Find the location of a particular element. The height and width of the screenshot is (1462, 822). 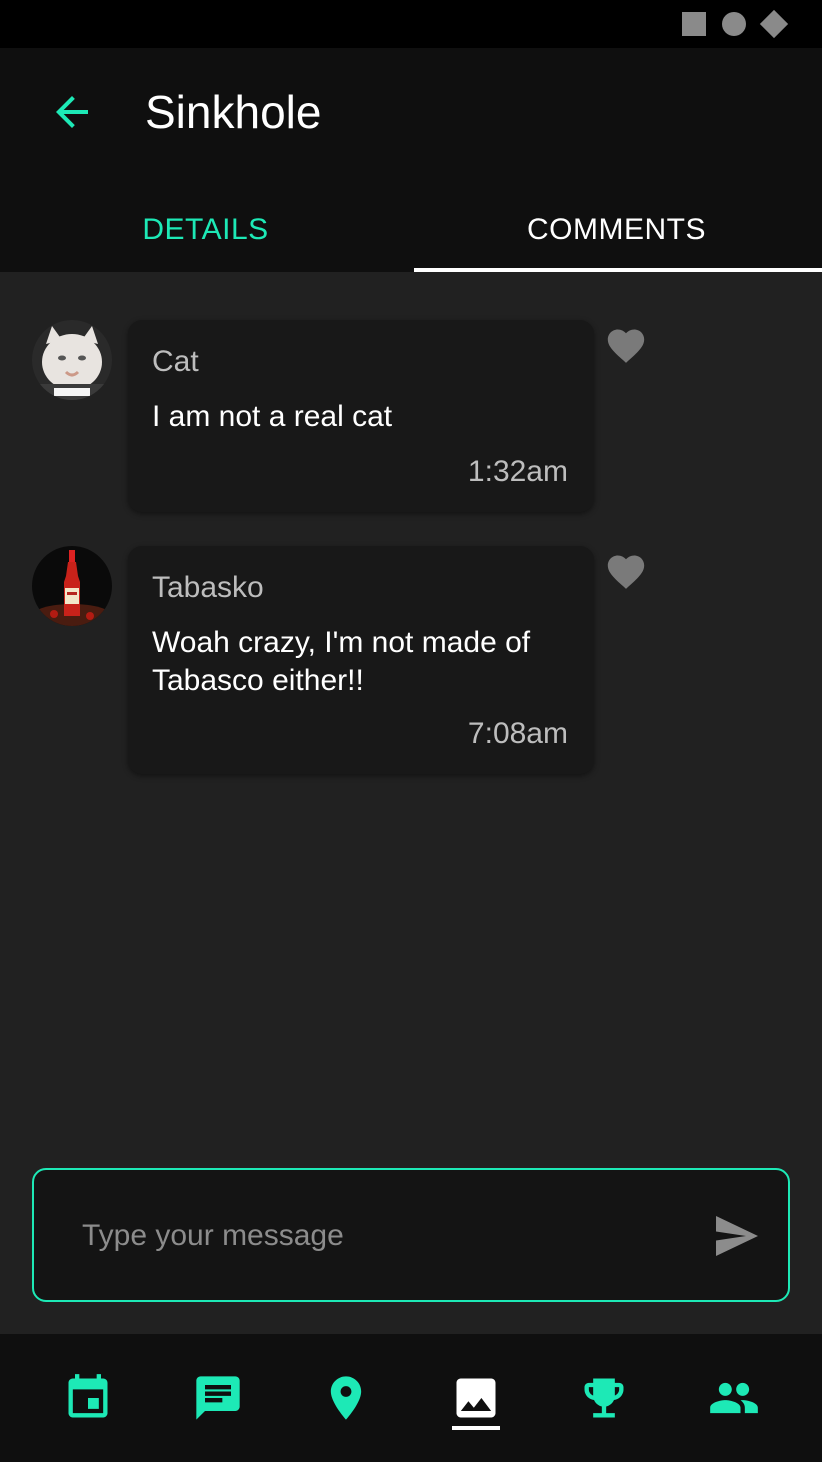

nav-trophy is located at coordinates (604, 1398).